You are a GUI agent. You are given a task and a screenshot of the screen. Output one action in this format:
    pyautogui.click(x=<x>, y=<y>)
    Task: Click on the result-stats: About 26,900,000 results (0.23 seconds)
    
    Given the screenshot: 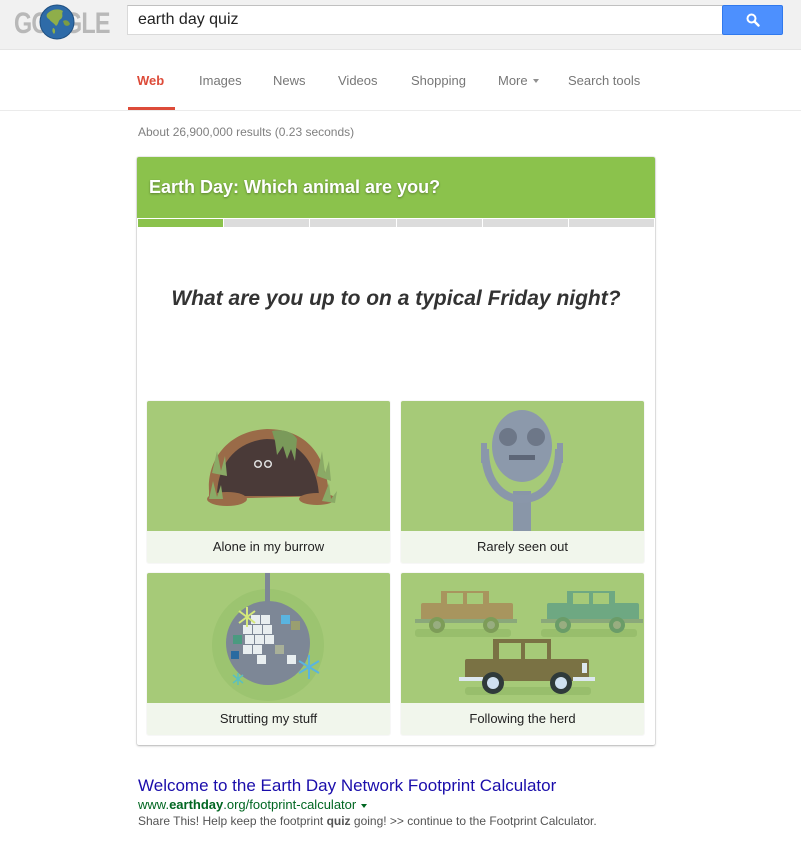 What is the action you would take?
    pyautogui.click(x=246, y=132)
    